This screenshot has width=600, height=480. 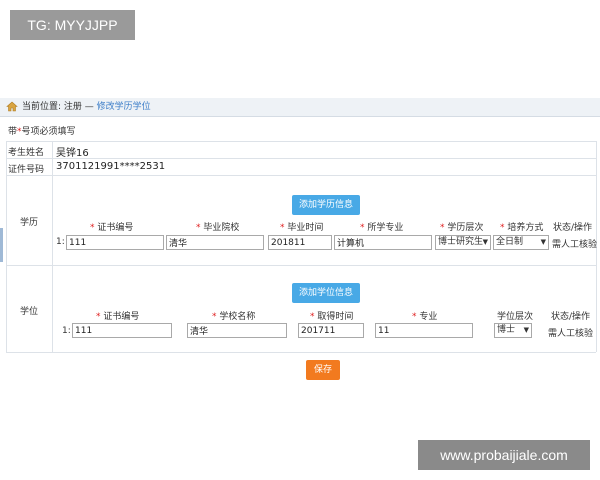 I want to click on breadcrumb-current: 修改学历学位, so click(x=124, y=107).